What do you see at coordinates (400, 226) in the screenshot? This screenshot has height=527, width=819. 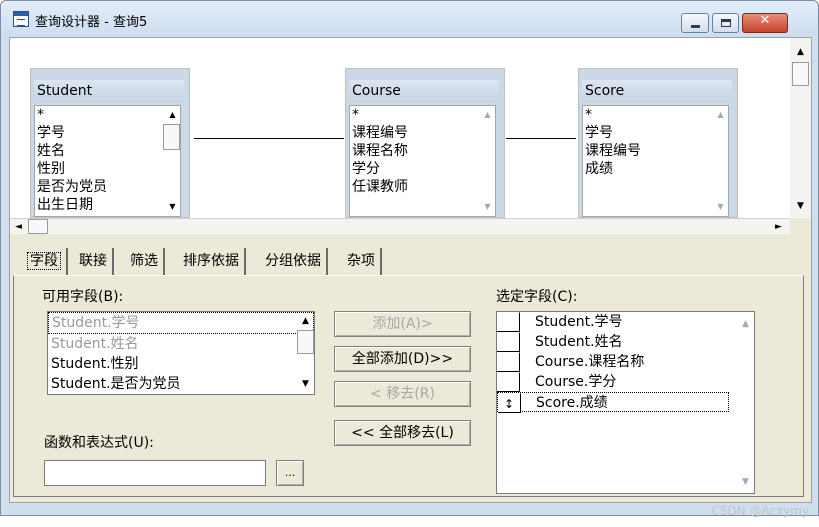 I see `diagram-horizontal-scrollbar: ◄ ►` at bounding box center [400, 226].